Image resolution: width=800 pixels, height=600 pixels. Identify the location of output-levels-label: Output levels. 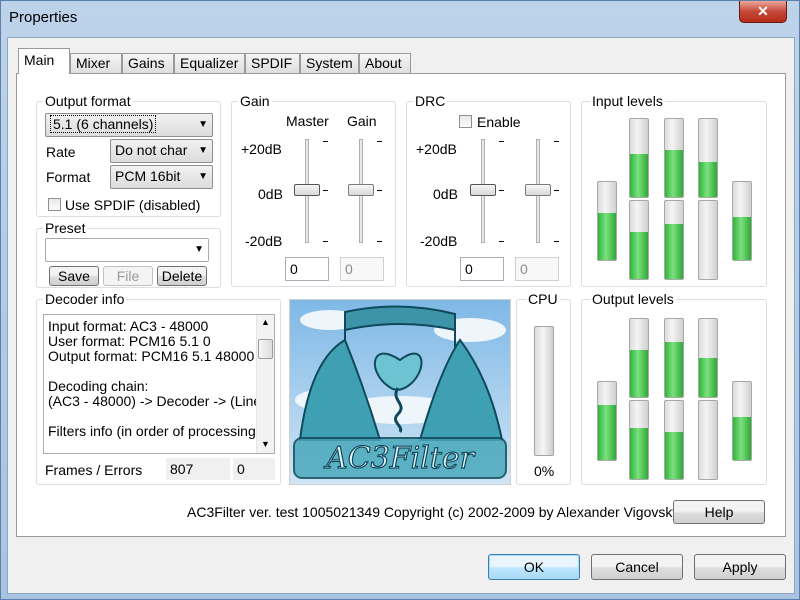
(633, 299).